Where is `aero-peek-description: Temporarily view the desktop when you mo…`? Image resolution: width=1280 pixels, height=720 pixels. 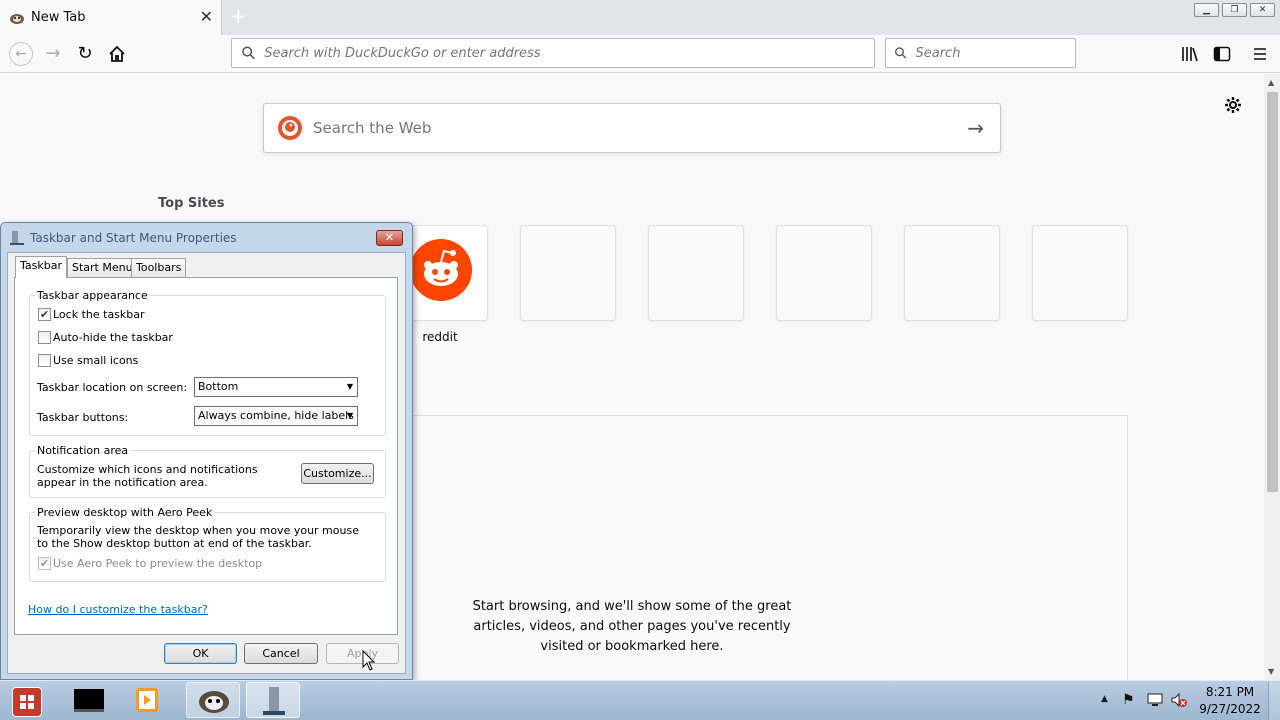 aero-peek-description: Temporarily view the desktop when you mo… is located at coordinates (198, 537).